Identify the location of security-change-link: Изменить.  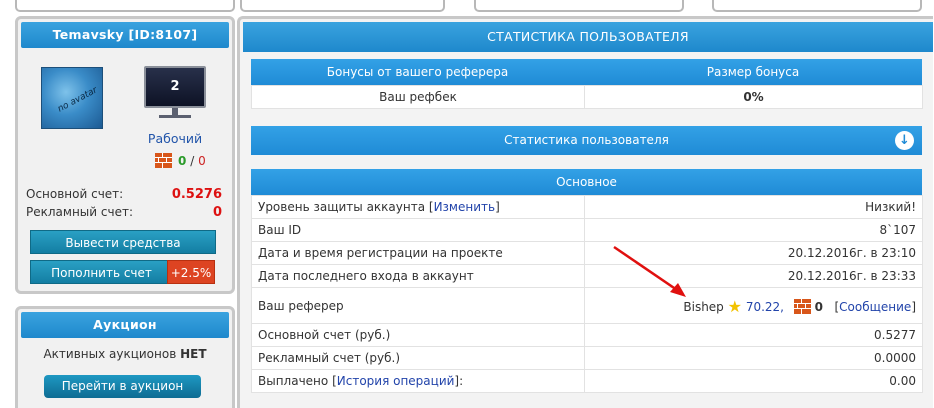
(465, 207).